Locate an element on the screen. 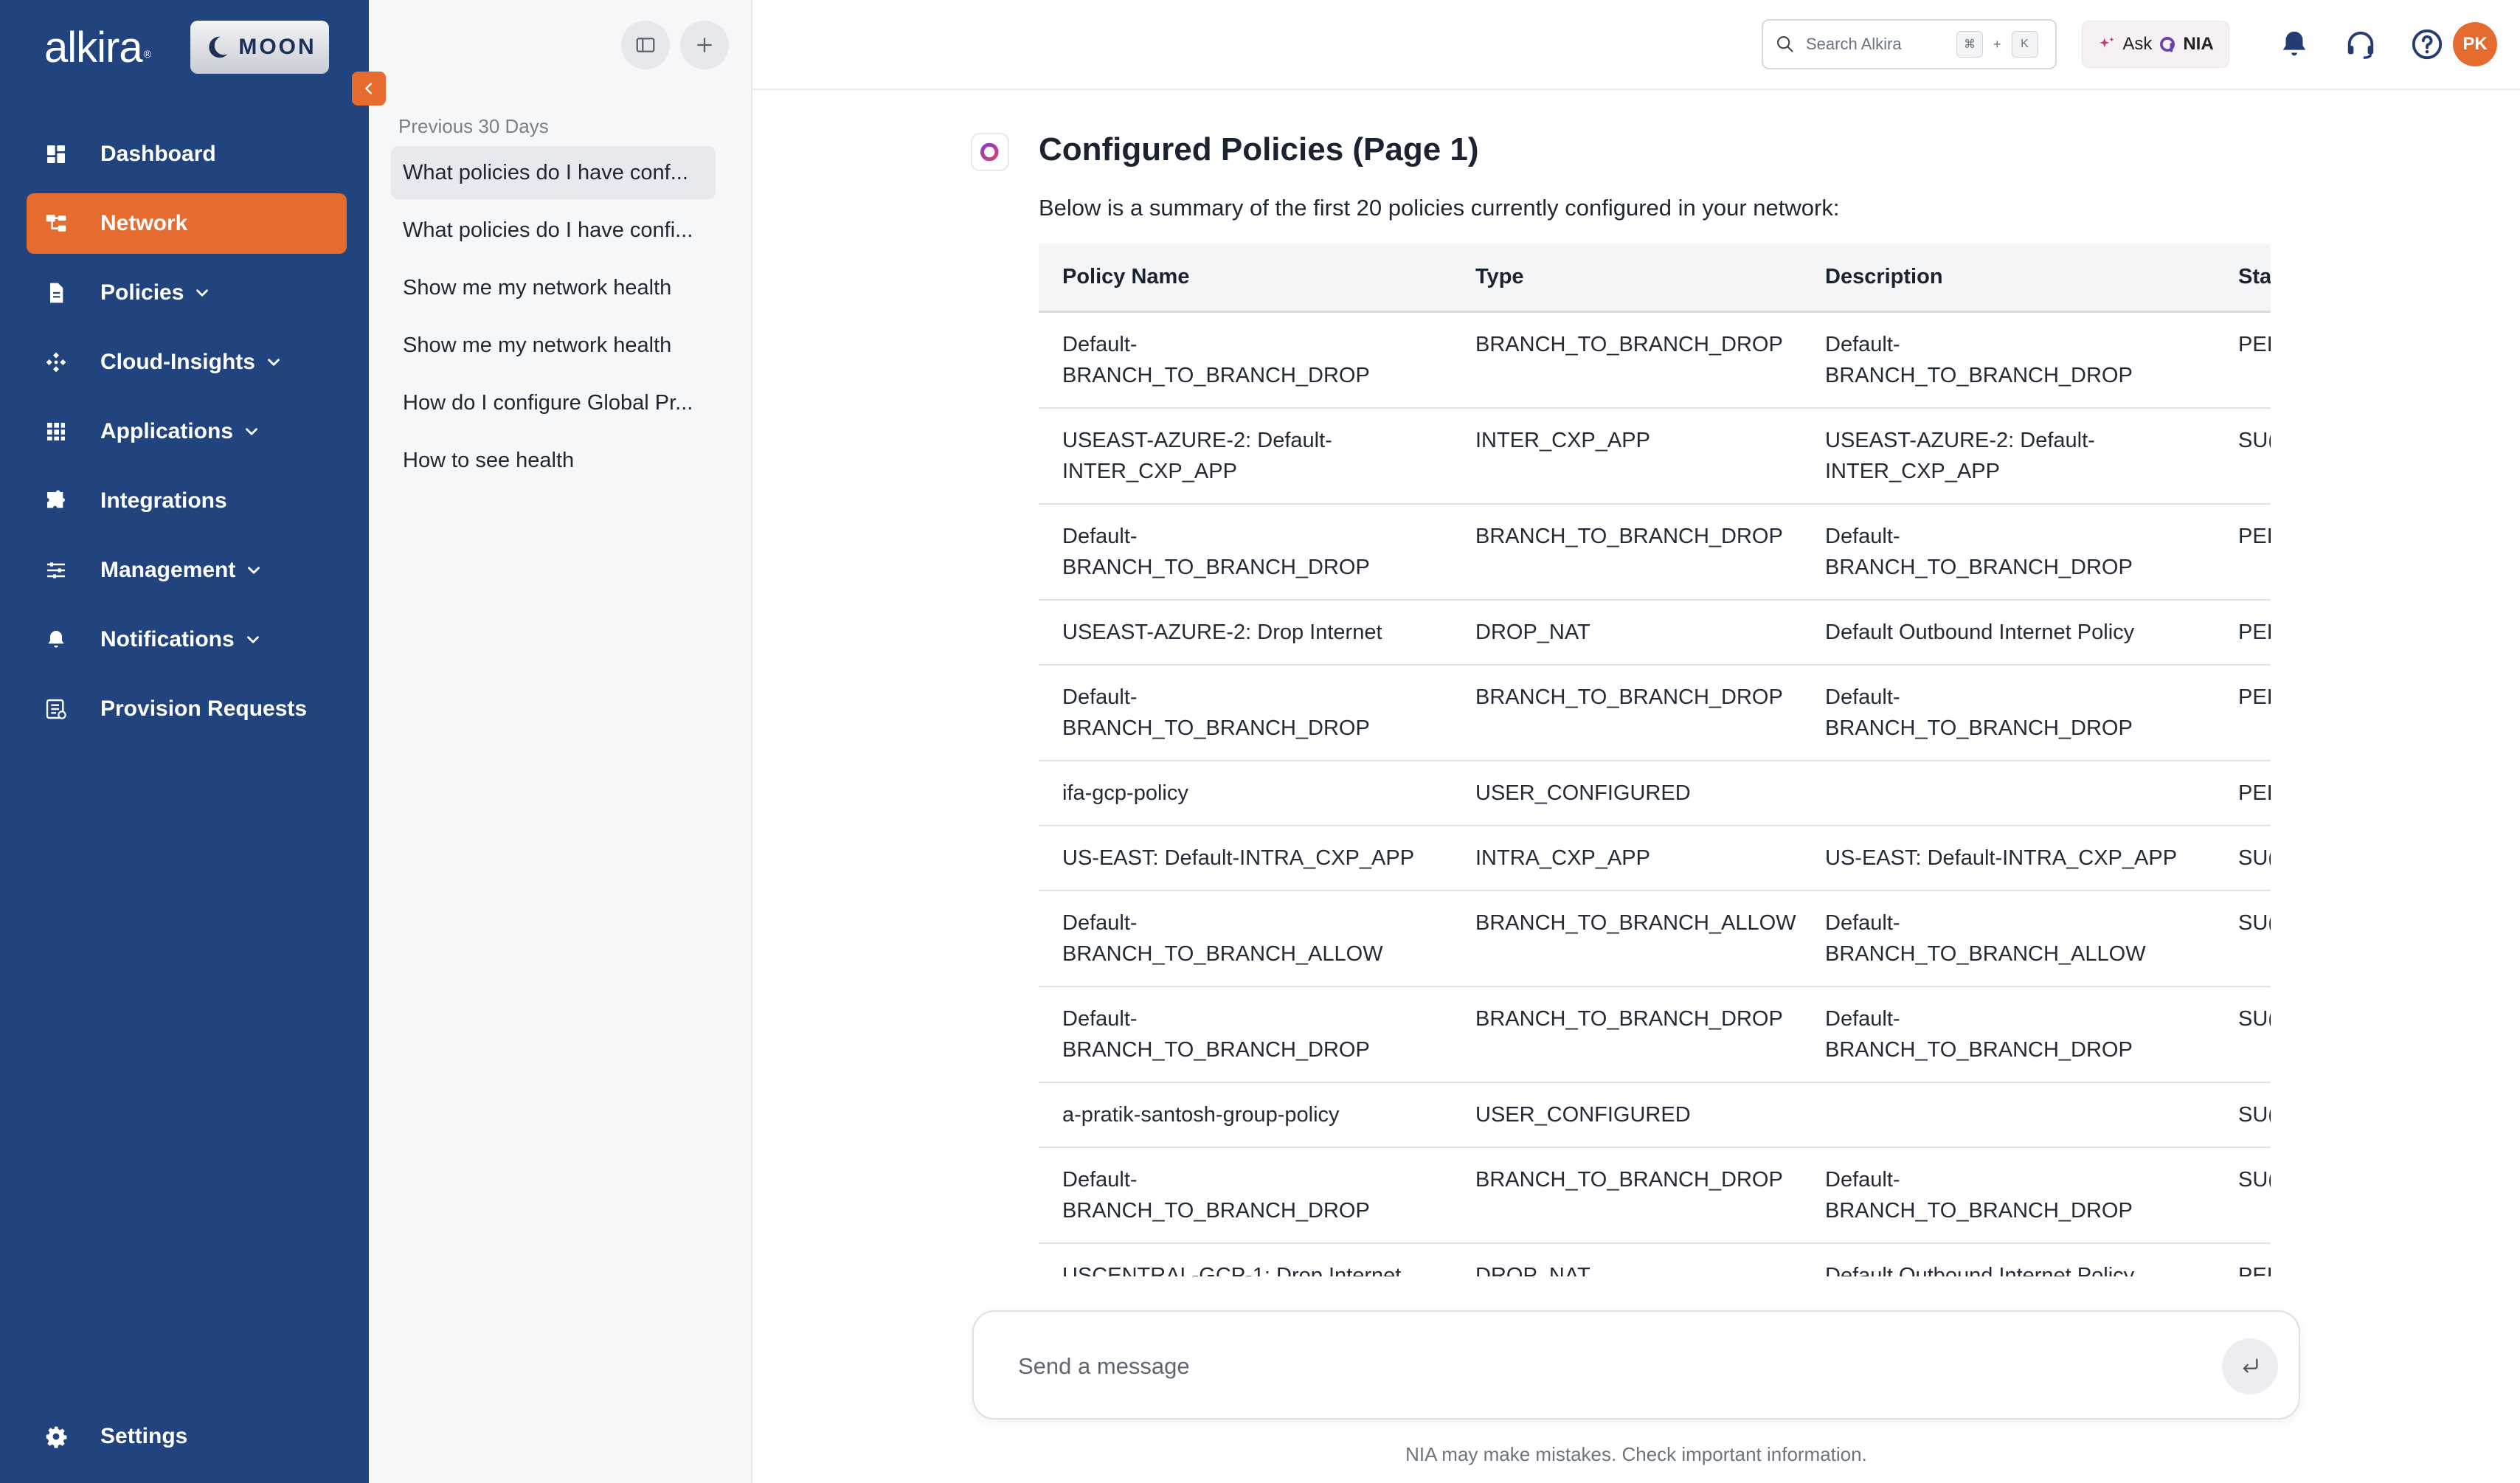 The width and height of the screenshot is (2520, 1483). user-avatar: PK is located at coordinates (2475, 44).